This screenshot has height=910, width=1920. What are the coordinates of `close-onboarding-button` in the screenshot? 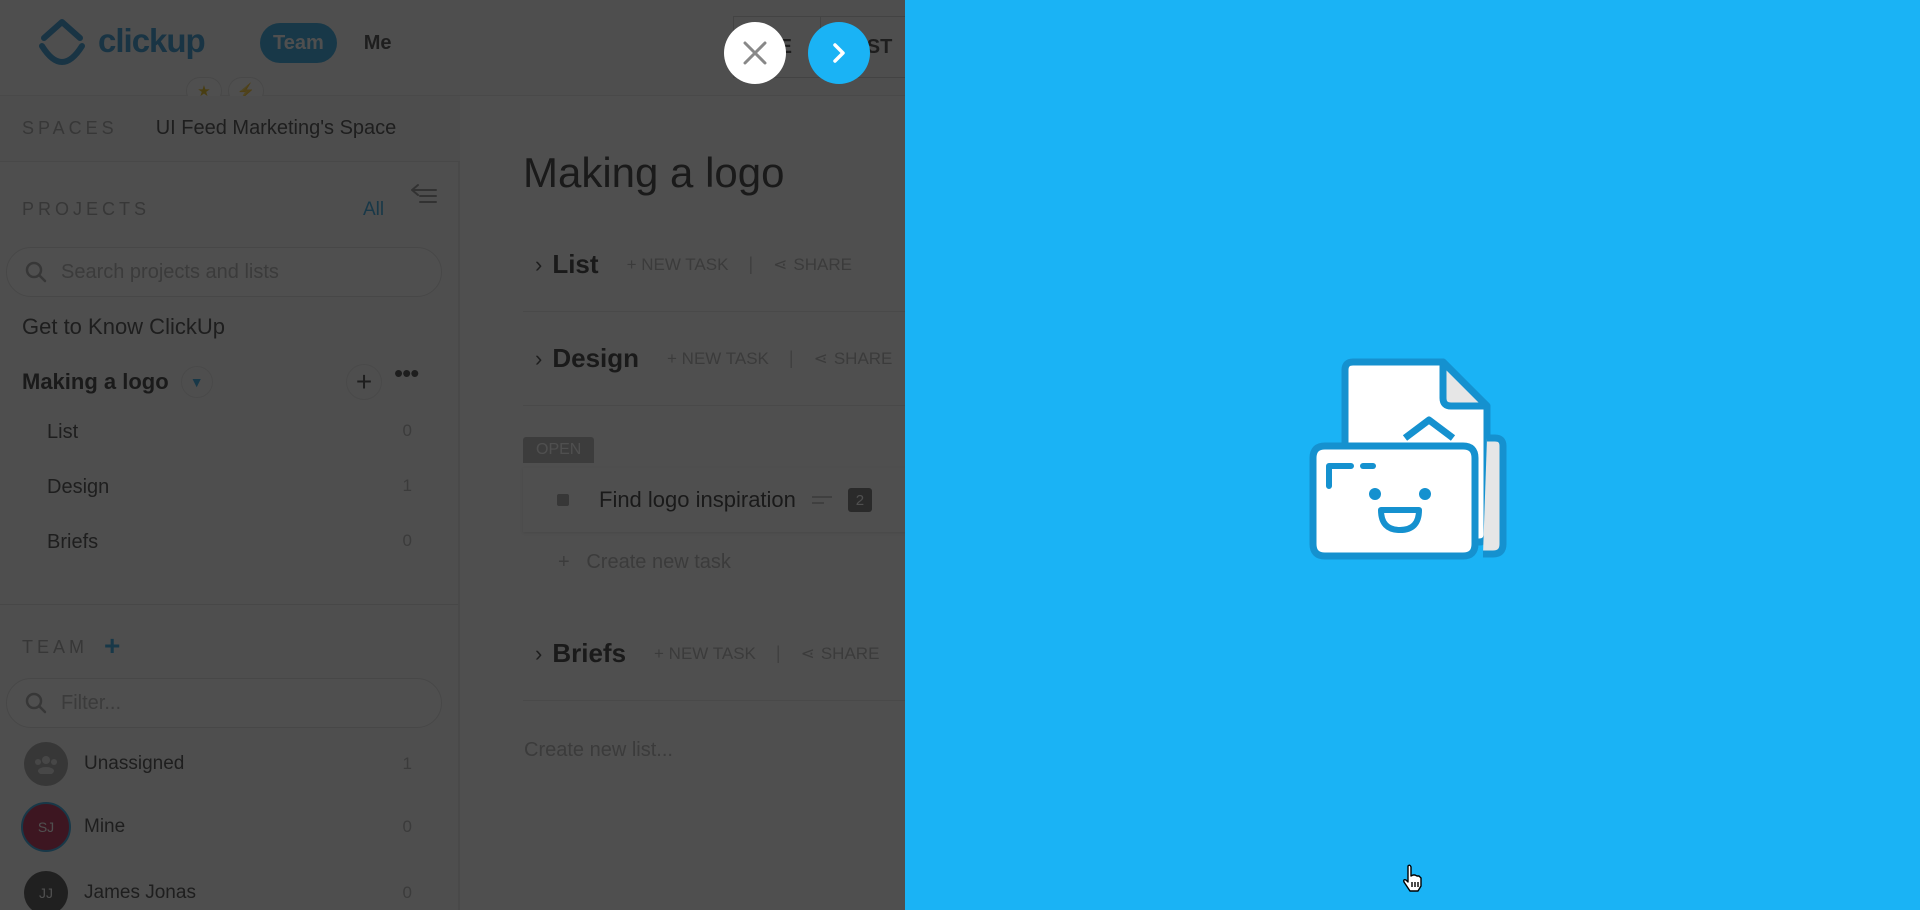 It's located at (755, 53).